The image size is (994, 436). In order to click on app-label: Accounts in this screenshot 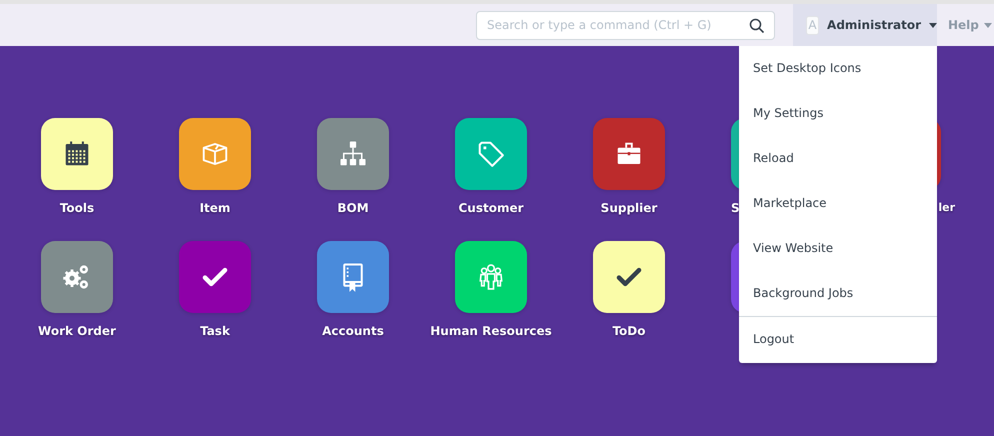, I will do `click(353, 332)`.